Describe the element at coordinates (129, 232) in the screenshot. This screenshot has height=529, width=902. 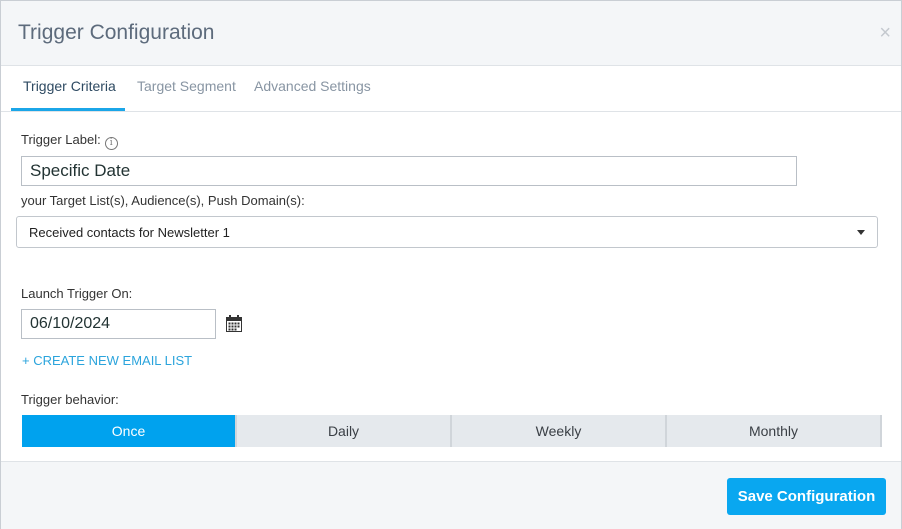
I see `target-list-selected-value: Received contacts for Newsletter 1` at that location.